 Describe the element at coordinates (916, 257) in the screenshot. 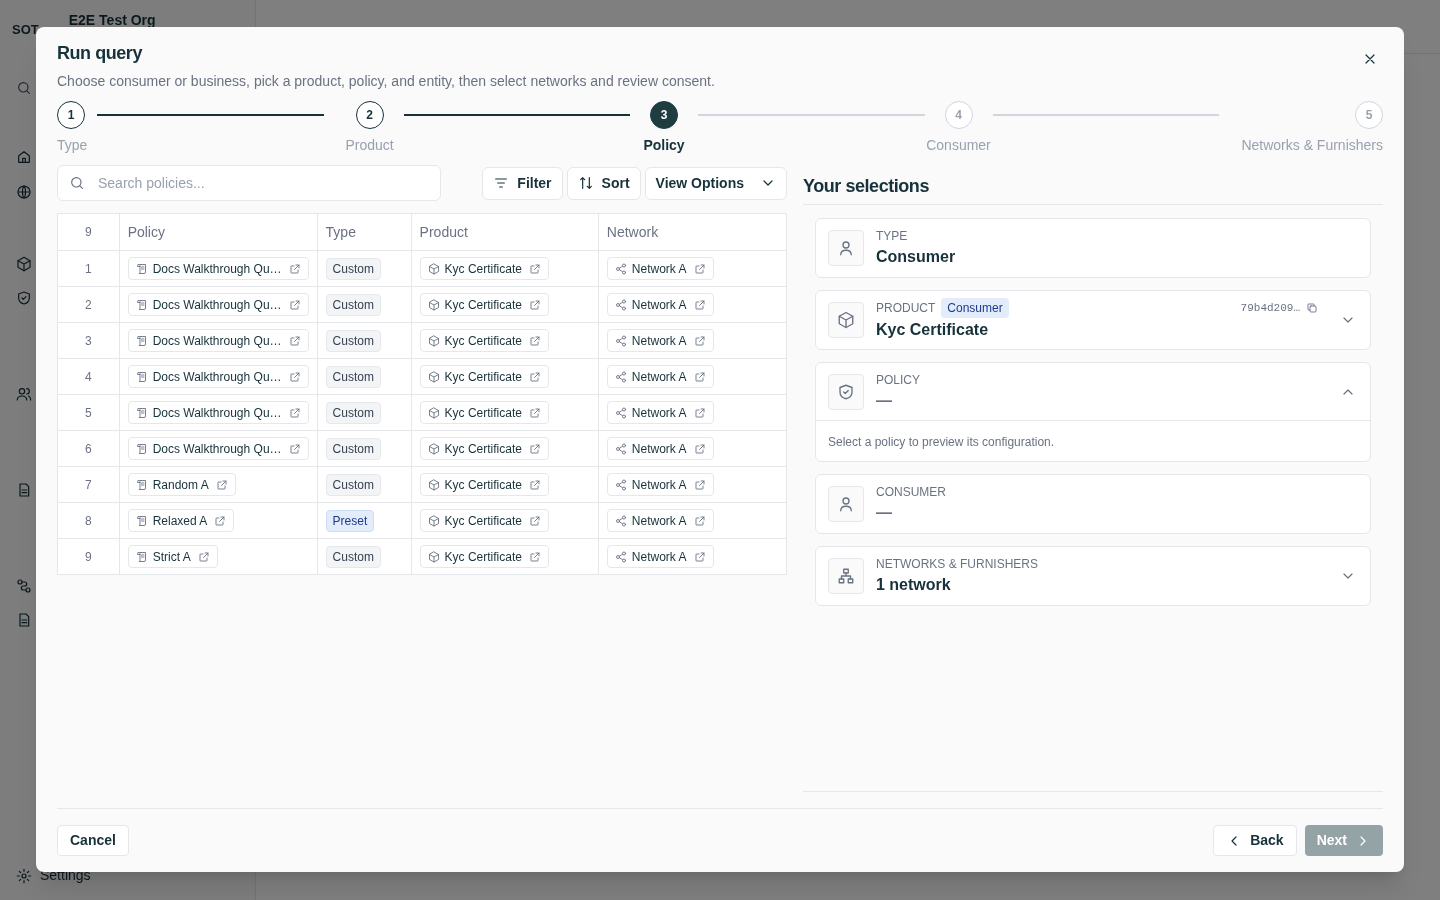

I see `card-value: Consumer` at that location.